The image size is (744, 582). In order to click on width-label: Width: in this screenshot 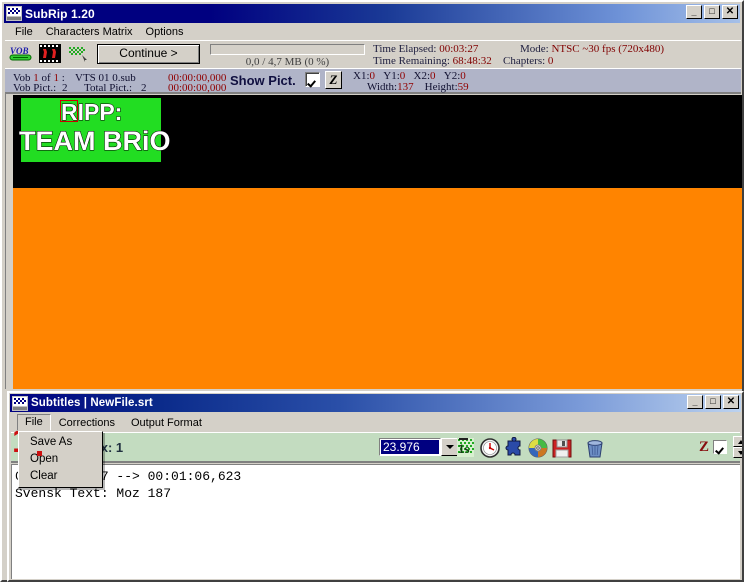, I will do `click(382, 87)`.